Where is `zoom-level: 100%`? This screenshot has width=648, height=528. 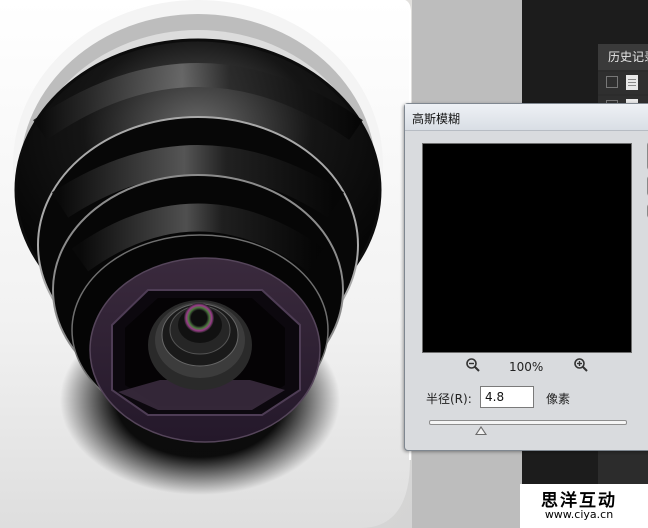
zoom-level: 100% is located at coordinates (526, 367).